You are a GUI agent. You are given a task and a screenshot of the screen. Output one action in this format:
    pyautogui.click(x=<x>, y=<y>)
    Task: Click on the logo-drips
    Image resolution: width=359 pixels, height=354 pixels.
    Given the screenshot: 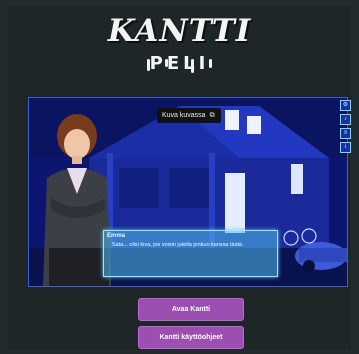 What is the action you would take?
    pyautogui.click(x=179, y=66)
    